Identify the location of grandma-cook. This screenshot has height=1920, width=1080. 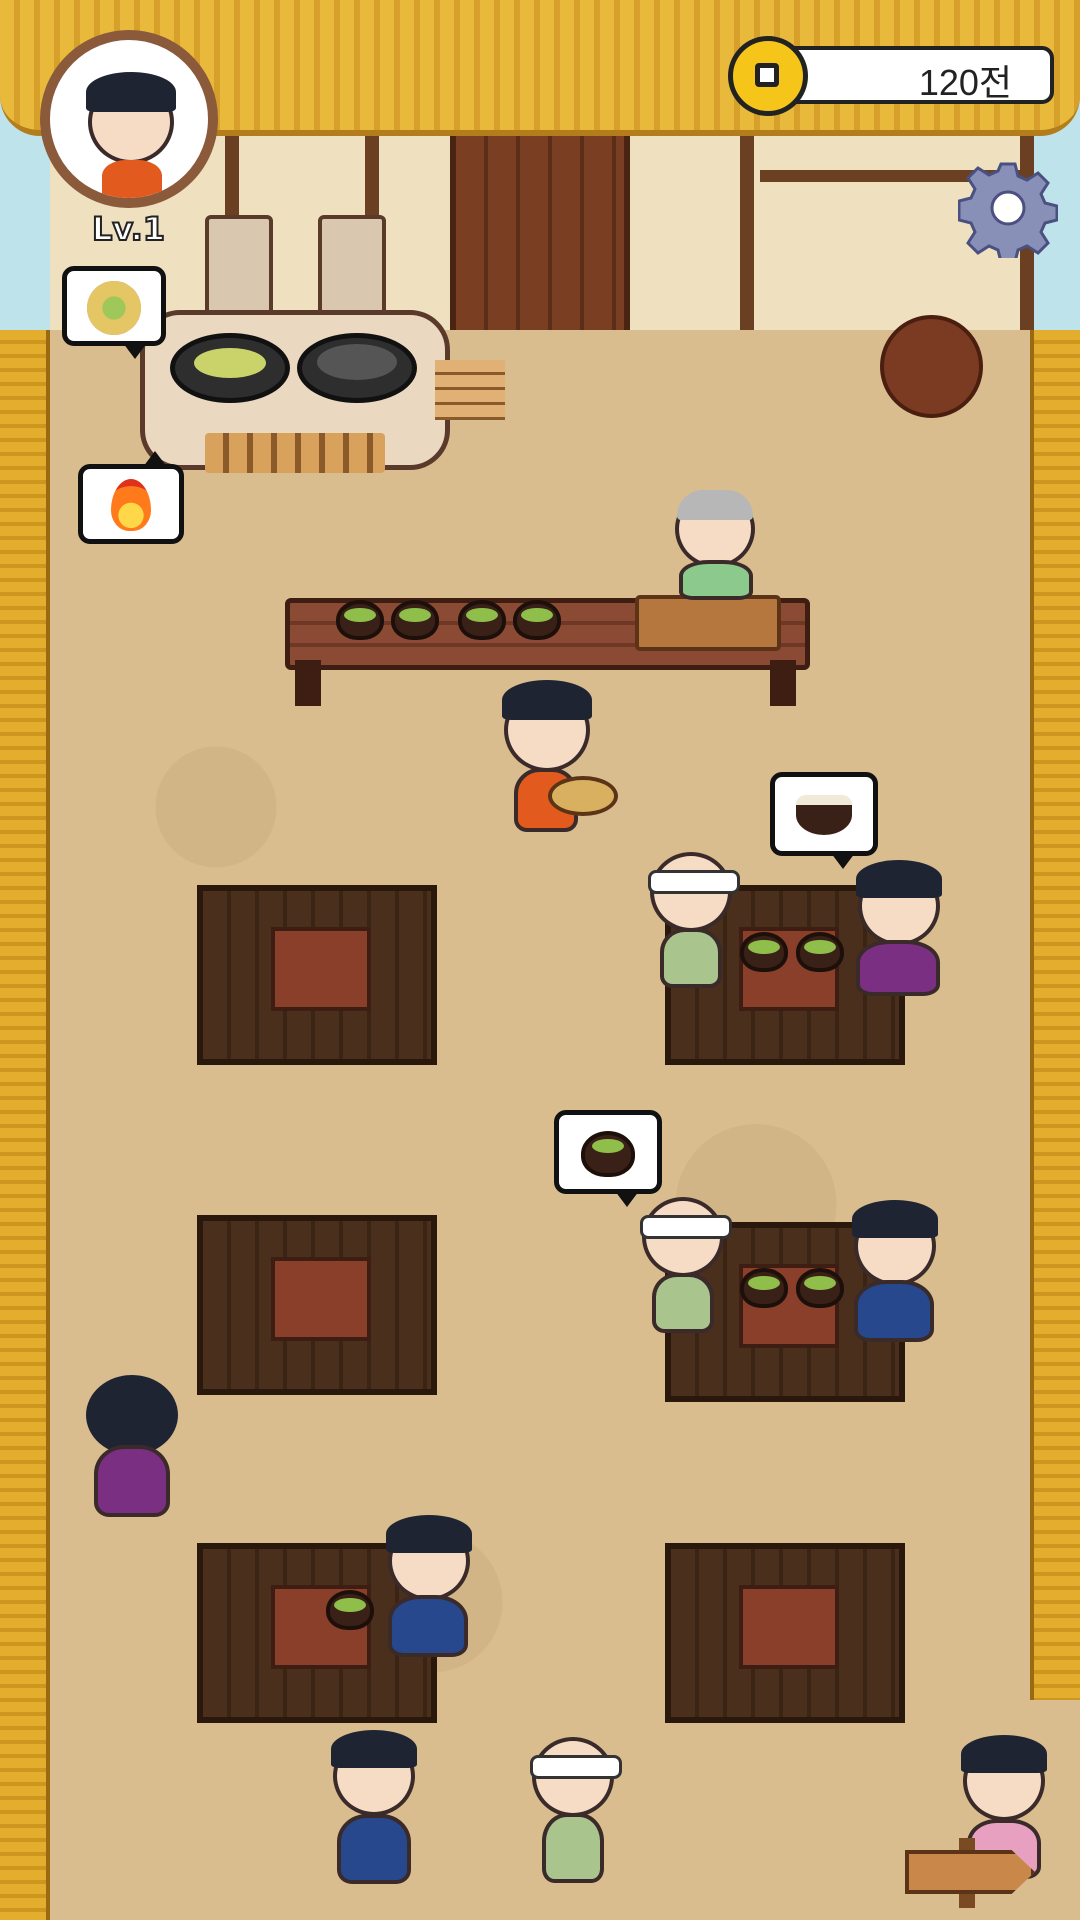
(715, 545).